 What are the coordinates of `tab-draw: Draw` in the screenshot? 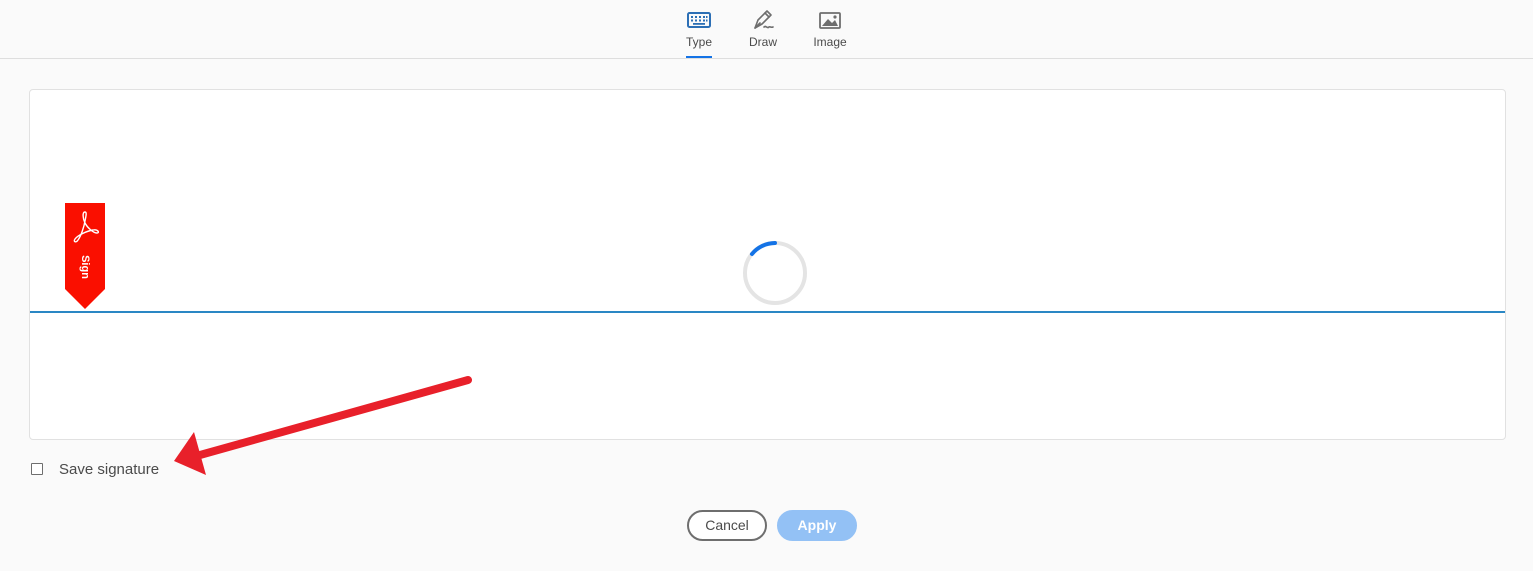 It's located at (763, 29).